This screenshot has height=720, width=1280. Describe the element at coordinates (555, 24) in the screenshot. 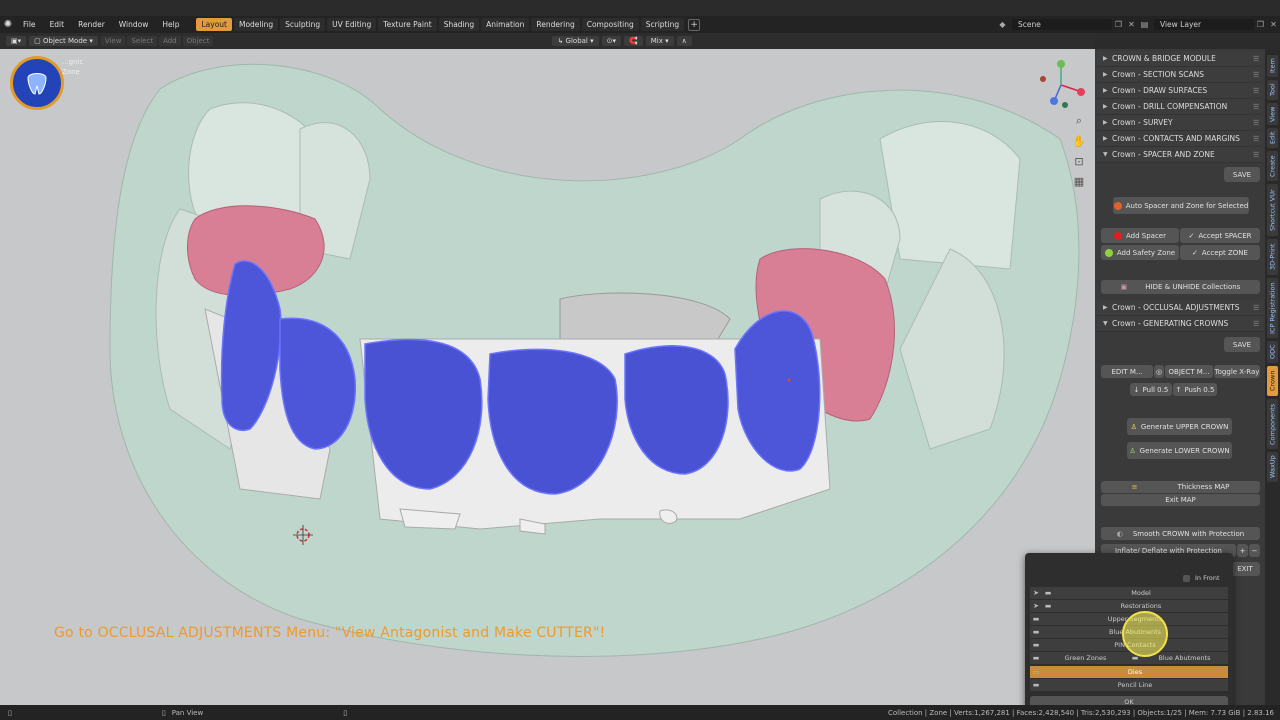

I see `tab-rendering: Rendering` at that location.